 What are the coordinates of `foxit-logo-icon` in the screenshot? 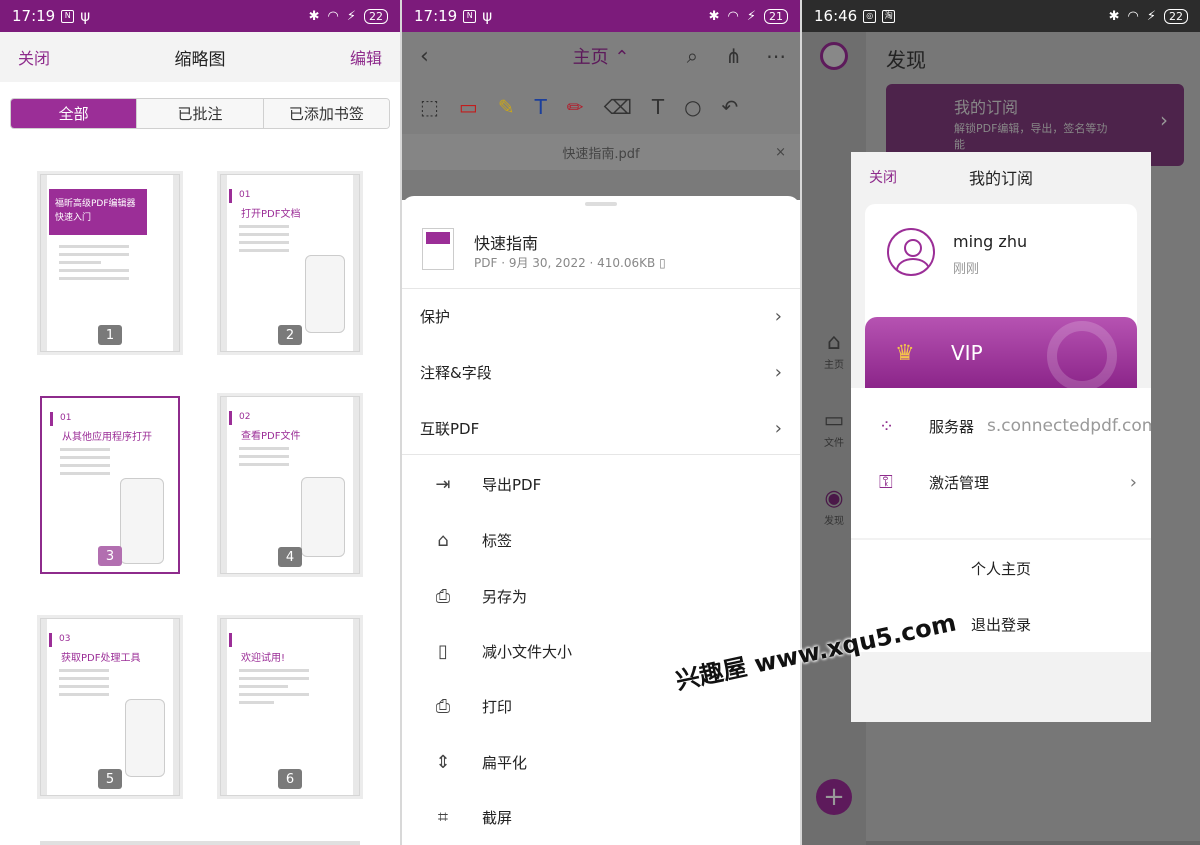 It's located at (1082, 356).